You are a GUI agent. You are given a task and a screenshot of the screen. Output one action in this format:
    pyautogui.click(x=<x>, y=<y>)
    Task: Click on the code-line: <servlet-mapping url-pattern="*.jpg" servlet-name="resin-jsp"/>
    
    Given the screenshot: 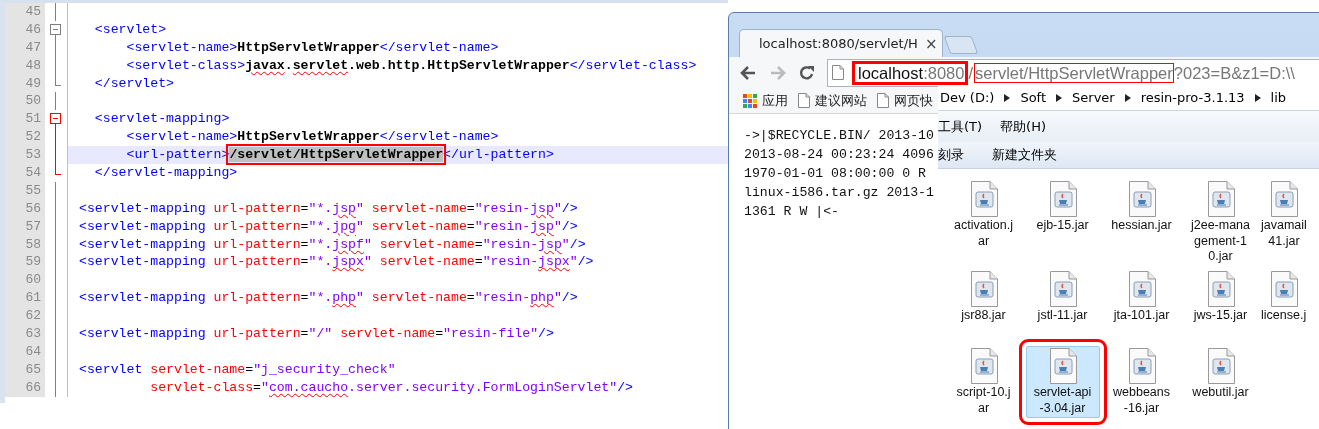 What is the action you would take?
    pyautogui.click(x=328, y=226)
    